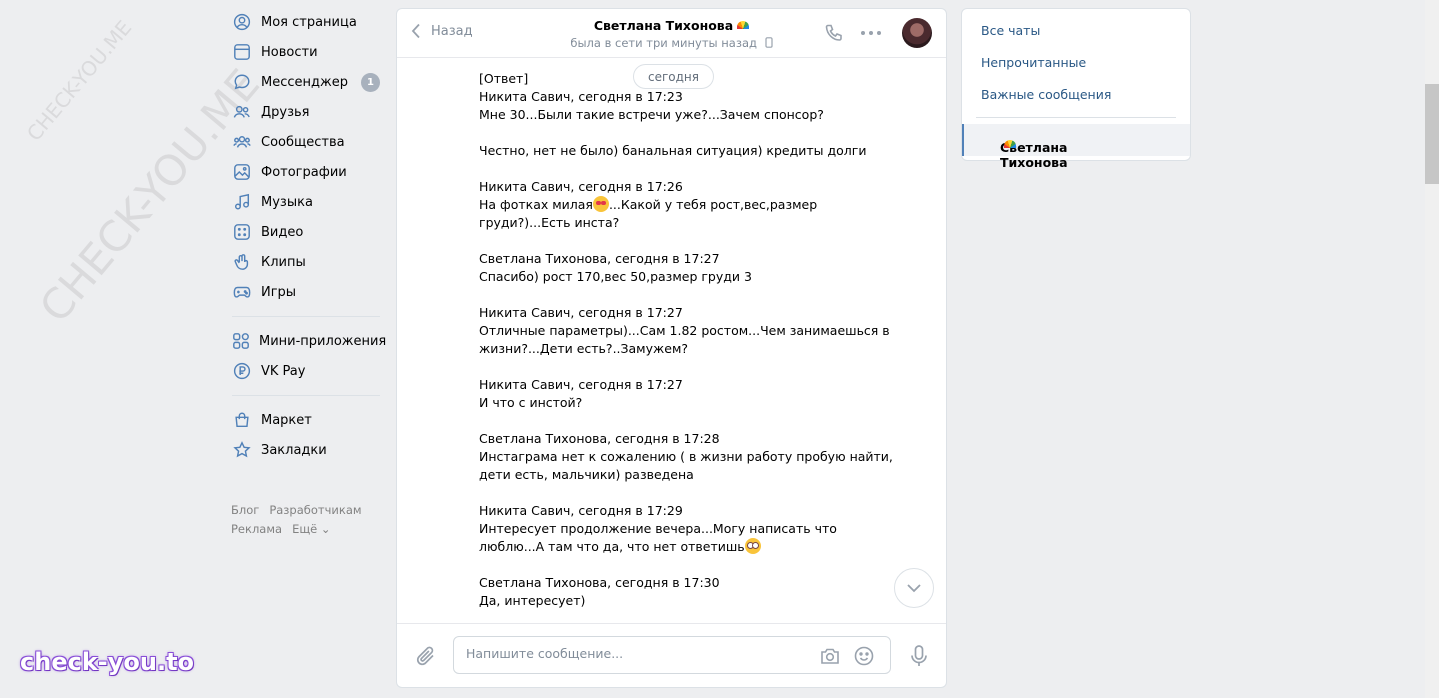 The width and height of the screenshot is (1439, 698). I want to click on nav-item-label: Фотографии, so click(304, 172).